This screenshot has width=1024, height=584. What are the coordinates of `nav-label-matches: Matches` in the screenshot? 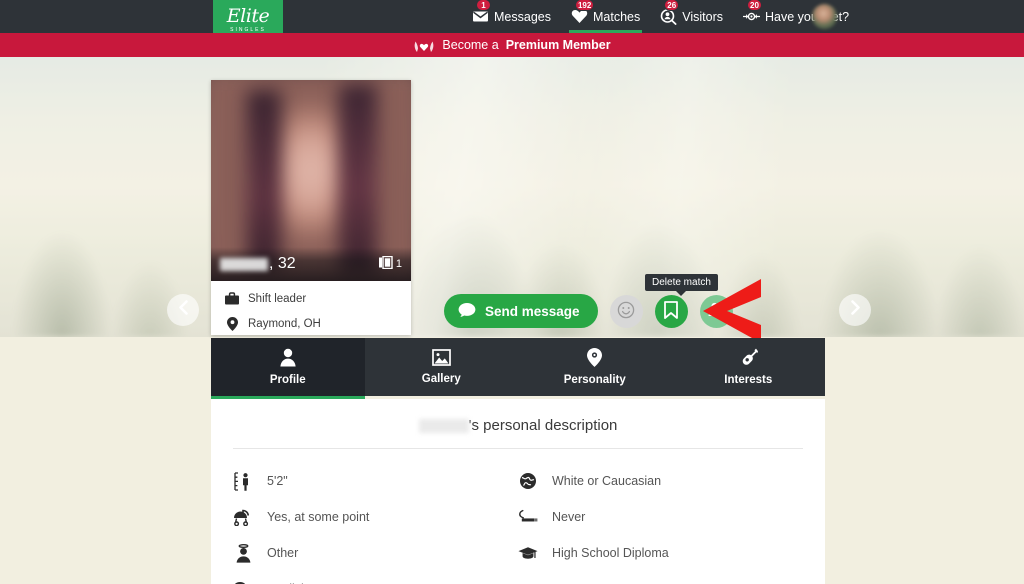 It's located at (616, 16).